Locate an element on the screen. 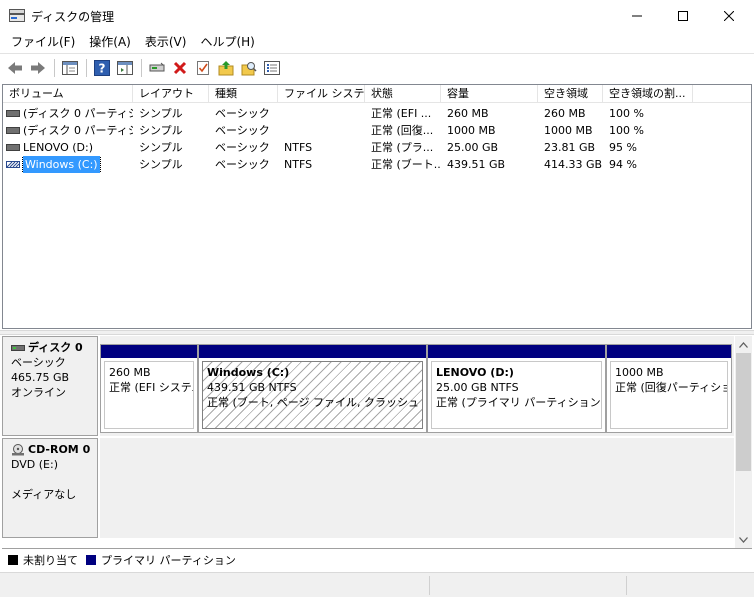  scroll-up-button is located at coordinates (743, 344).